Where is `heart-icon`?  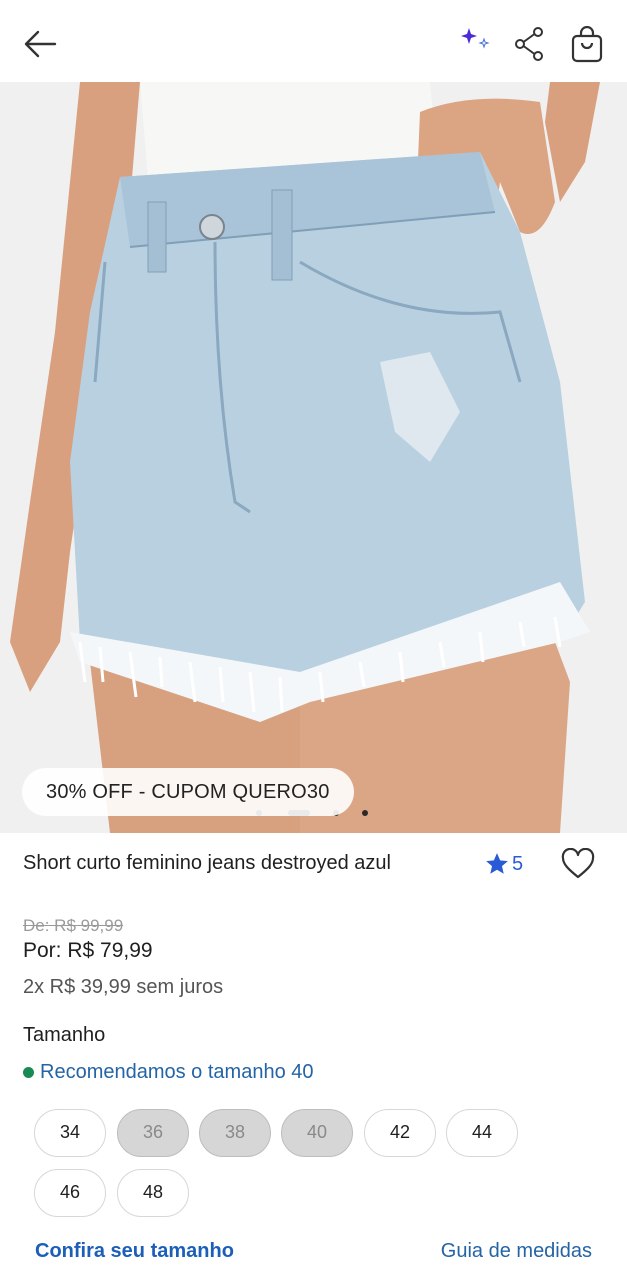 heart-icon is located at coordinates (578, 864).